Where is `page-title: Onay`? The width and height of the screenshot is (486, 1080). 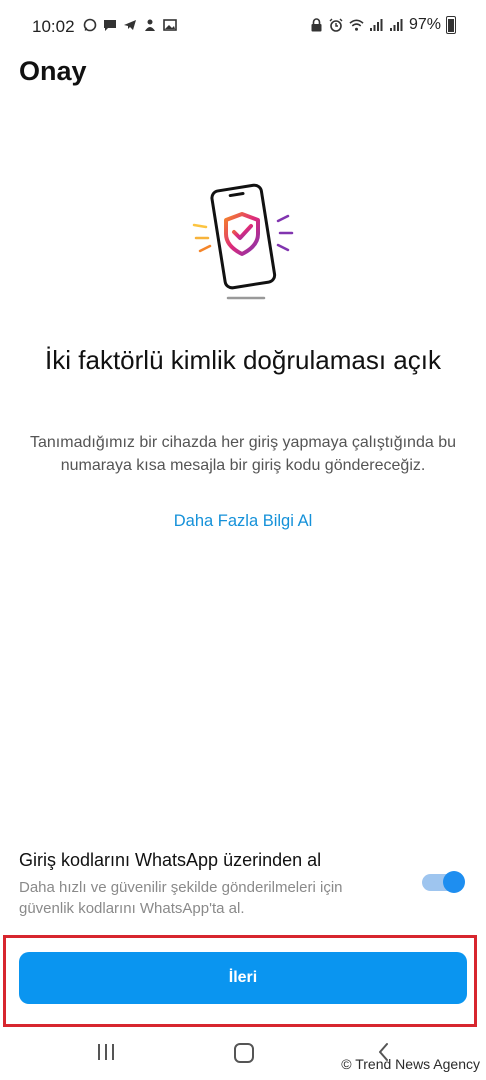
page-title: Onay is located at coordinates (53, 71).